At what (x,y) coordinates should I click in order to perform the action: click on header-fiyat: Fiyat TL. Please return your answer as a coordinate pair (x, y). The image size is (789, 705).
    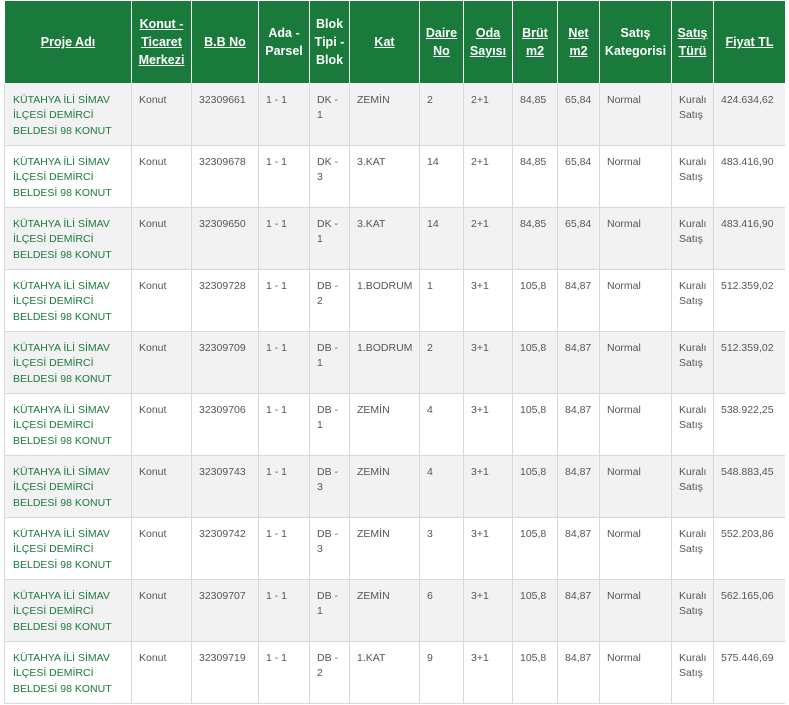
    Looking at the image, I should click on (749, 42).